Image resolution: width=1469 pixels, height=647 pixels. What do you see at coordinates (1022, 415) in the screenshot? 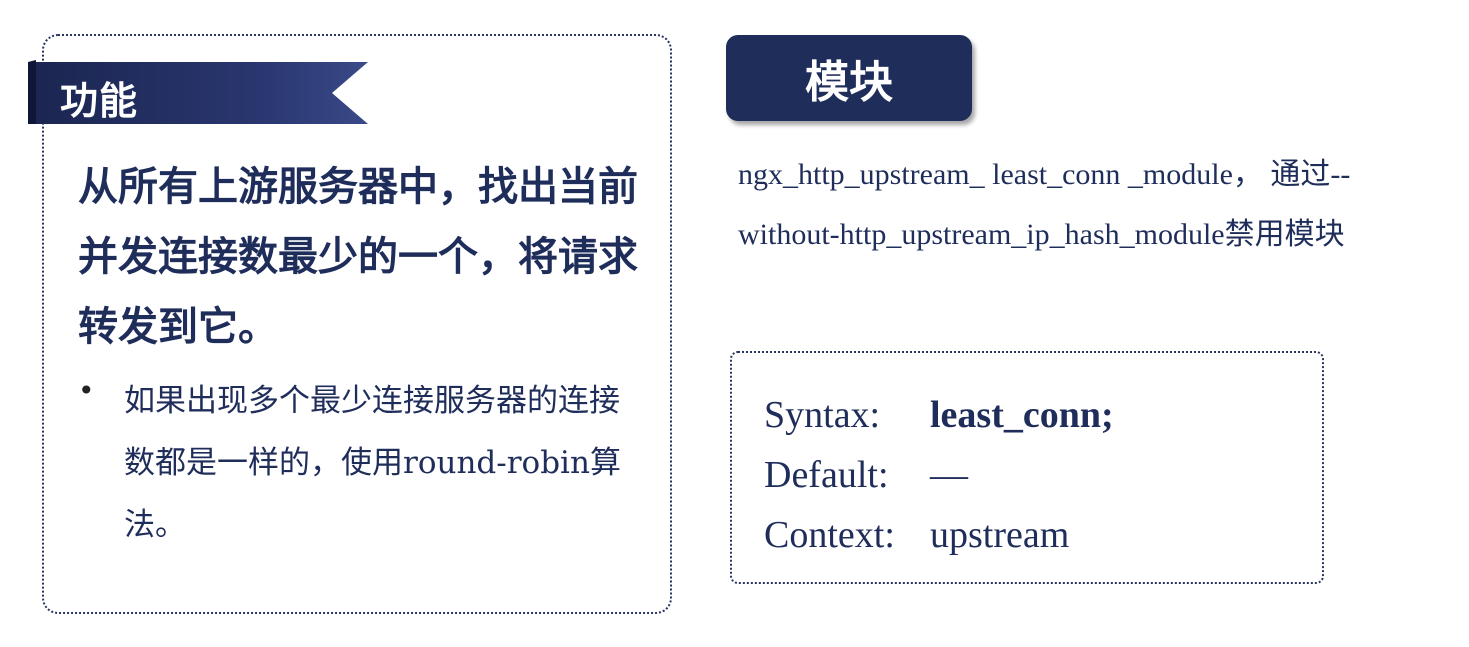
I see `syntax-value: least_conn;` at bounding box center [1022, 415].